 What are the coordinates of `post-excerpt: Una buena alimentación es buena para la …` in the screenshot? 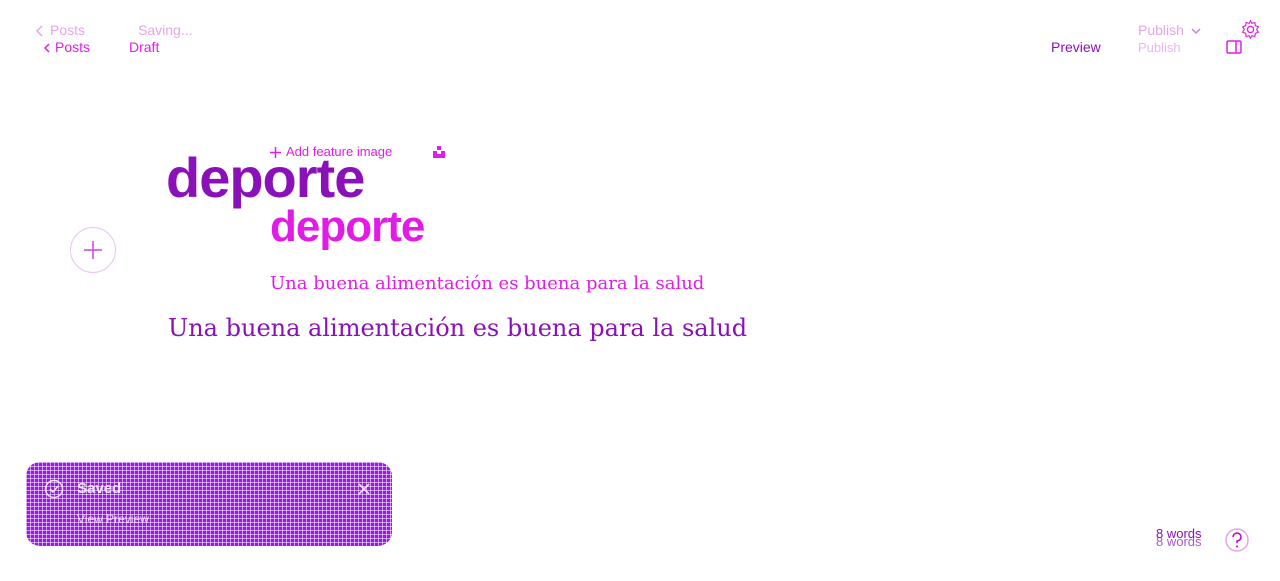 It's located at (487, 283).